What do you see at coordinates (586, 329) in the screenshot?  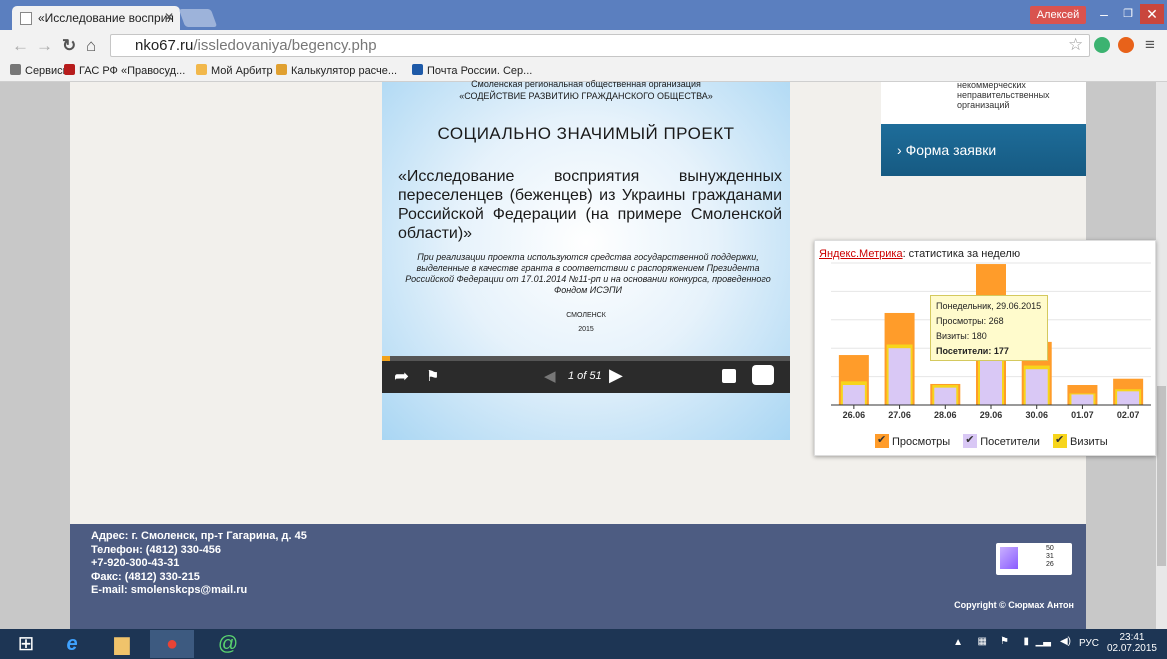 I see `slide-year: 2015` at bounding box center [586, 329].